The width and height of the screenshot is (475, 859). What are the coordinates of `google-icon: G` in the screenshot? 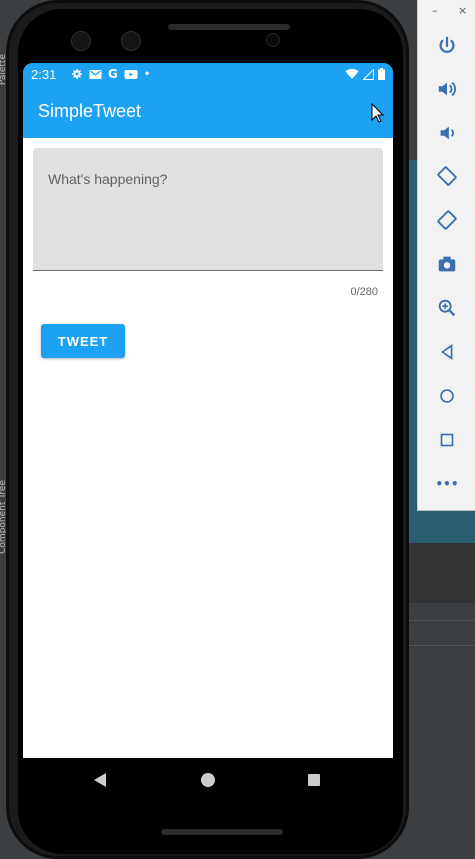 It's located at (113, 74).